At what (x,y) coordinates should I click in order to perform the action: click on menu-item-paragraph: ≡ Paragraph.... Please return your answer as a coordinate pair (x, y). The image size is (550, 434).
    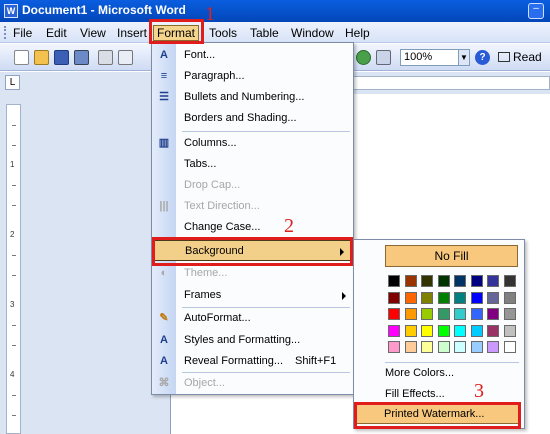
    Looking at the image, I should click on (252, 76).